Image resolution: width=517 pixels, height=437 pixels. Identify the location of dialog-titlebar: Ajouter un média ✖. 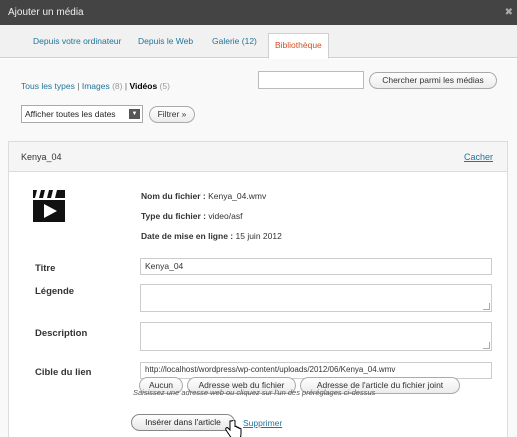
(258, 12).